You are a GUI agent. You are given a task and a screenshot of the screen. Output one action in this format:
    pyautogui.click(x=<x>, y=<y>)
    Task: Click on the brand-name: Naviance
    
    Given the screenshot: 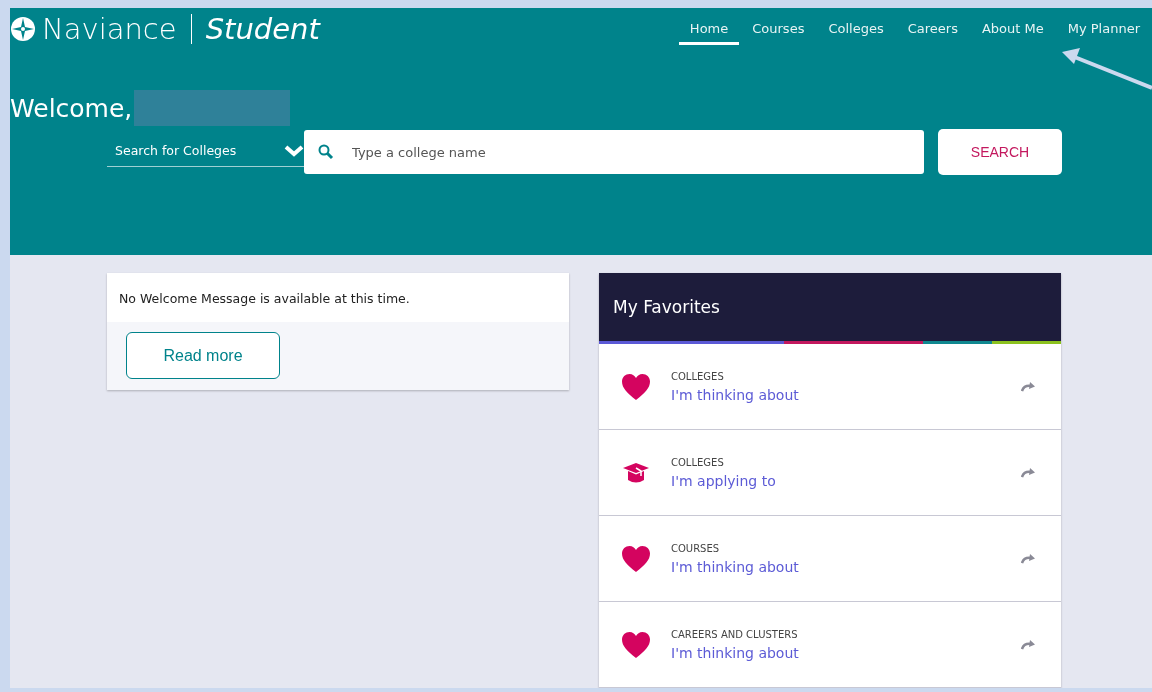 What is the action you would take?
    pyautogui.click(x=109, y=29)
    